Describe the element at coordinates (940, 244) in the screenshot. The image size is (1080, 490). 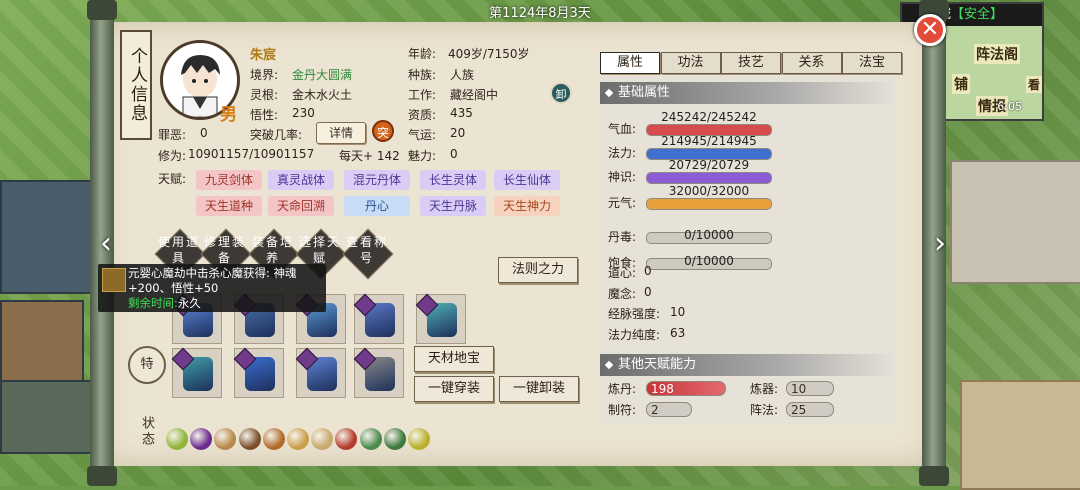
I see `next-arrow-icon: ›` at that location.